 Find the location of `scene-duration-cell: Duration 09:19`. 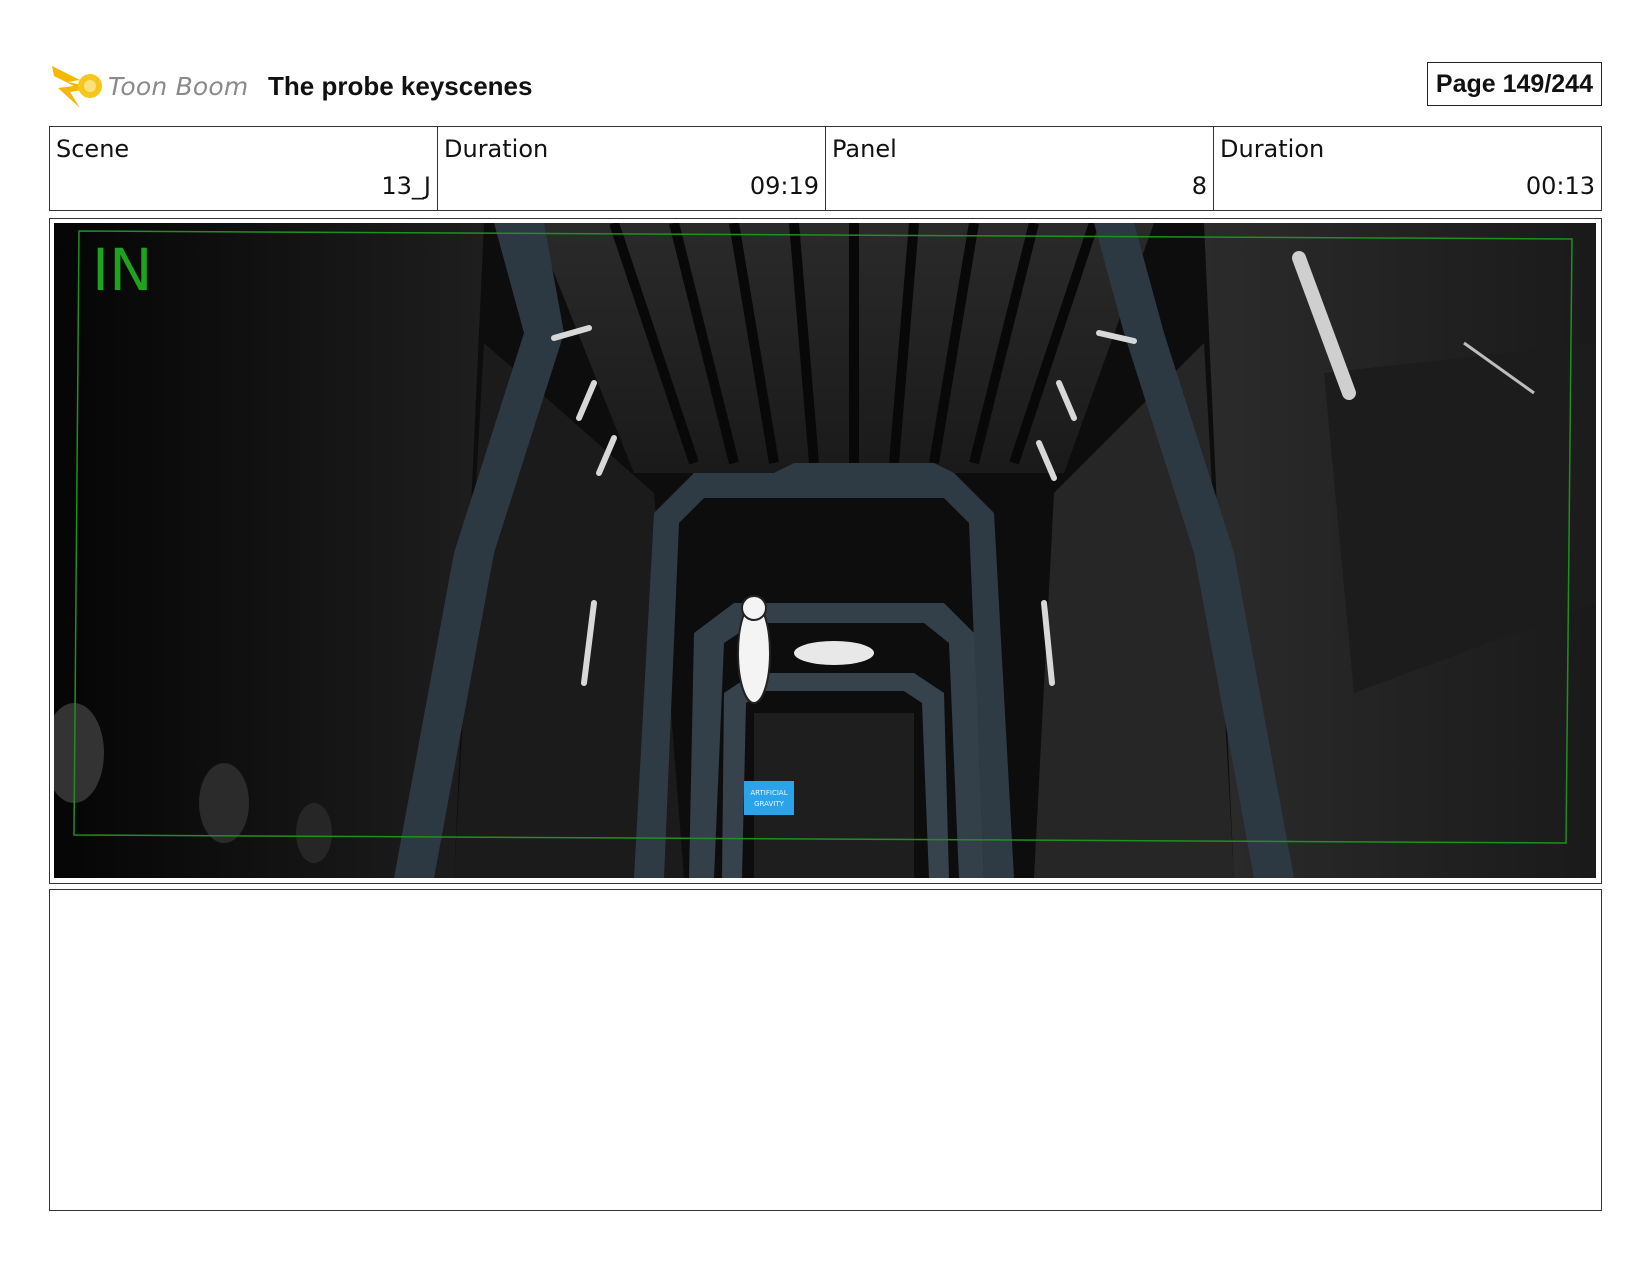

scene-duration-cell: Duration 09:19 is located at coordinates (632, 168).